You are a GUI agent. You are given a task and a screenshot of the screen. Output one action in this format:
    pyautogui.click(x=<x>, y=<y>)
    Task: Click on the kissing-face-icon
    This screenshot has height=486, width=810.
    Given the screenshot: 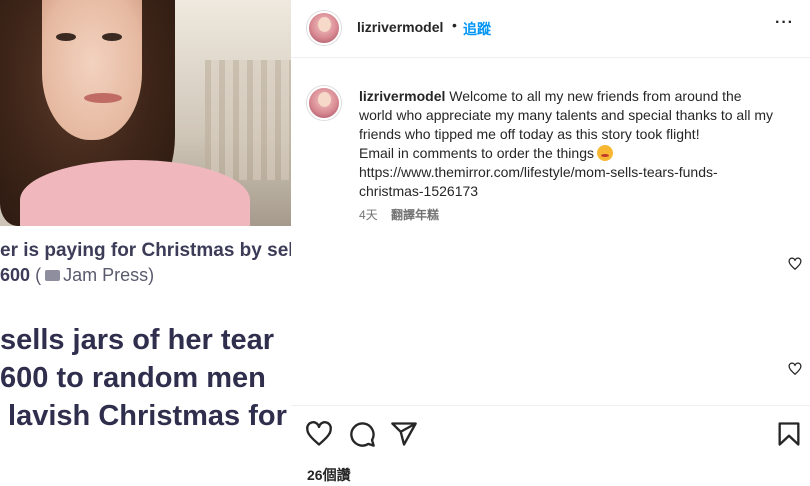 What is the action you would take?
    pyautogui.click(x=605, y=153)
    